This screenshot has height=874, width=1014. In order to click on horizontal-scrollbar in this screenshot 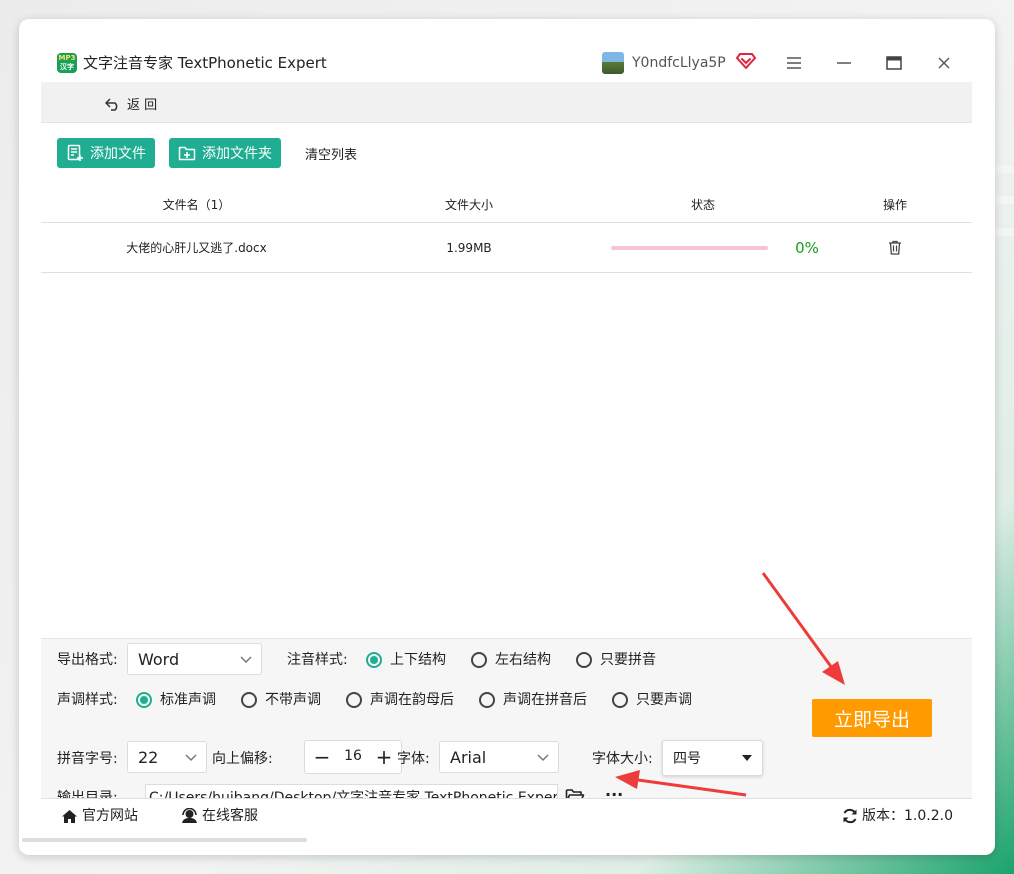, I will do `click(164, 840)`.